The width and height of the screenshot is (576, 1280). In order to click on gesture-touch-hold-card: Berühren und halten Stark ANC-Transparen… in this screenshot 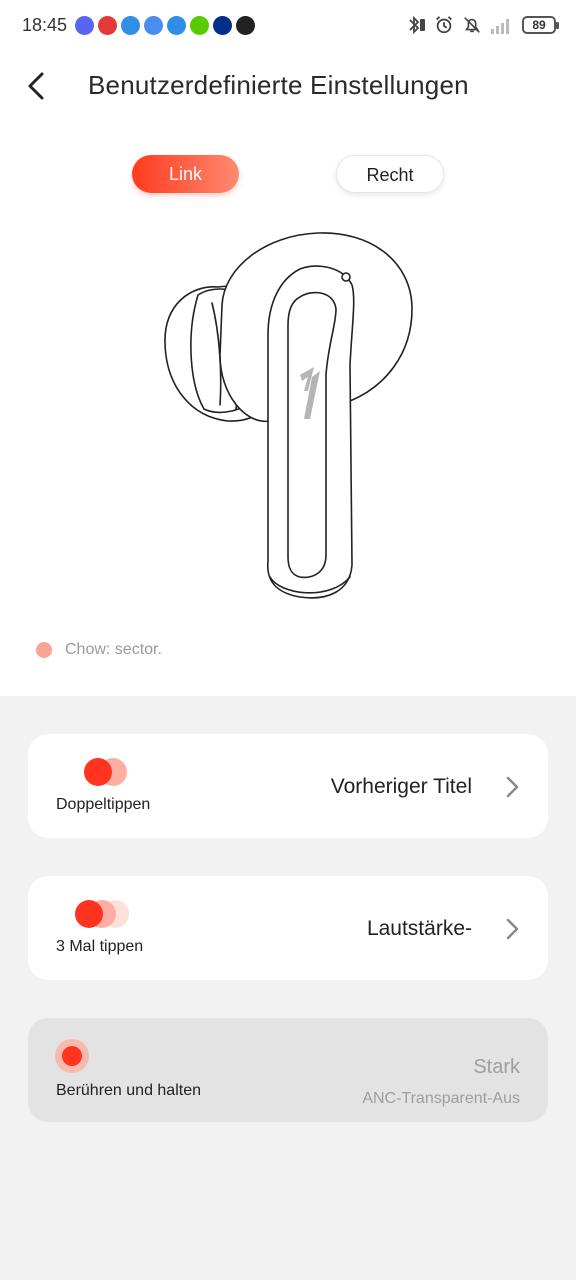, I will do `click(288, 1070)`.